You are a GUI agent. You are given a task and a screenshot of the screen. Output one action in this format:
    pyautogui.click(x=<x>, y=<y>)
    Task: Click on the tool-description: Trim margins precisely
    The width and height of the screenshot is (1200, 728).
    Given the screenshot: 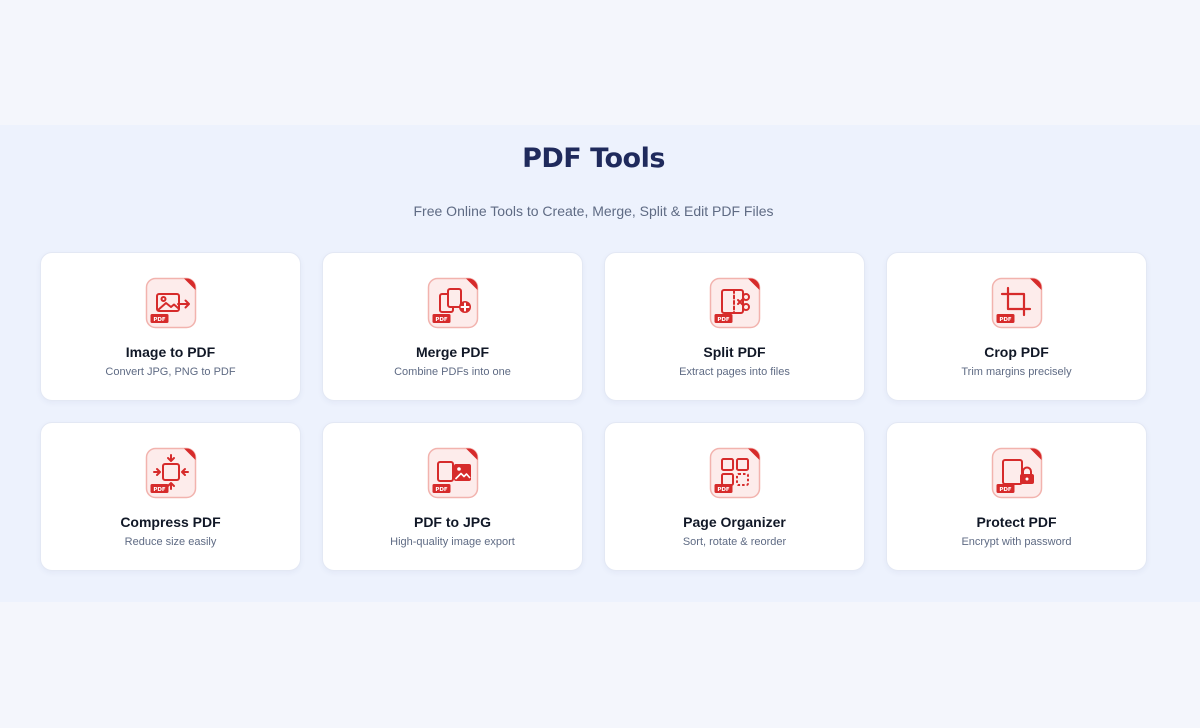 What is the action you would take?
    pyautogui.click(x=1016, y=372)
    